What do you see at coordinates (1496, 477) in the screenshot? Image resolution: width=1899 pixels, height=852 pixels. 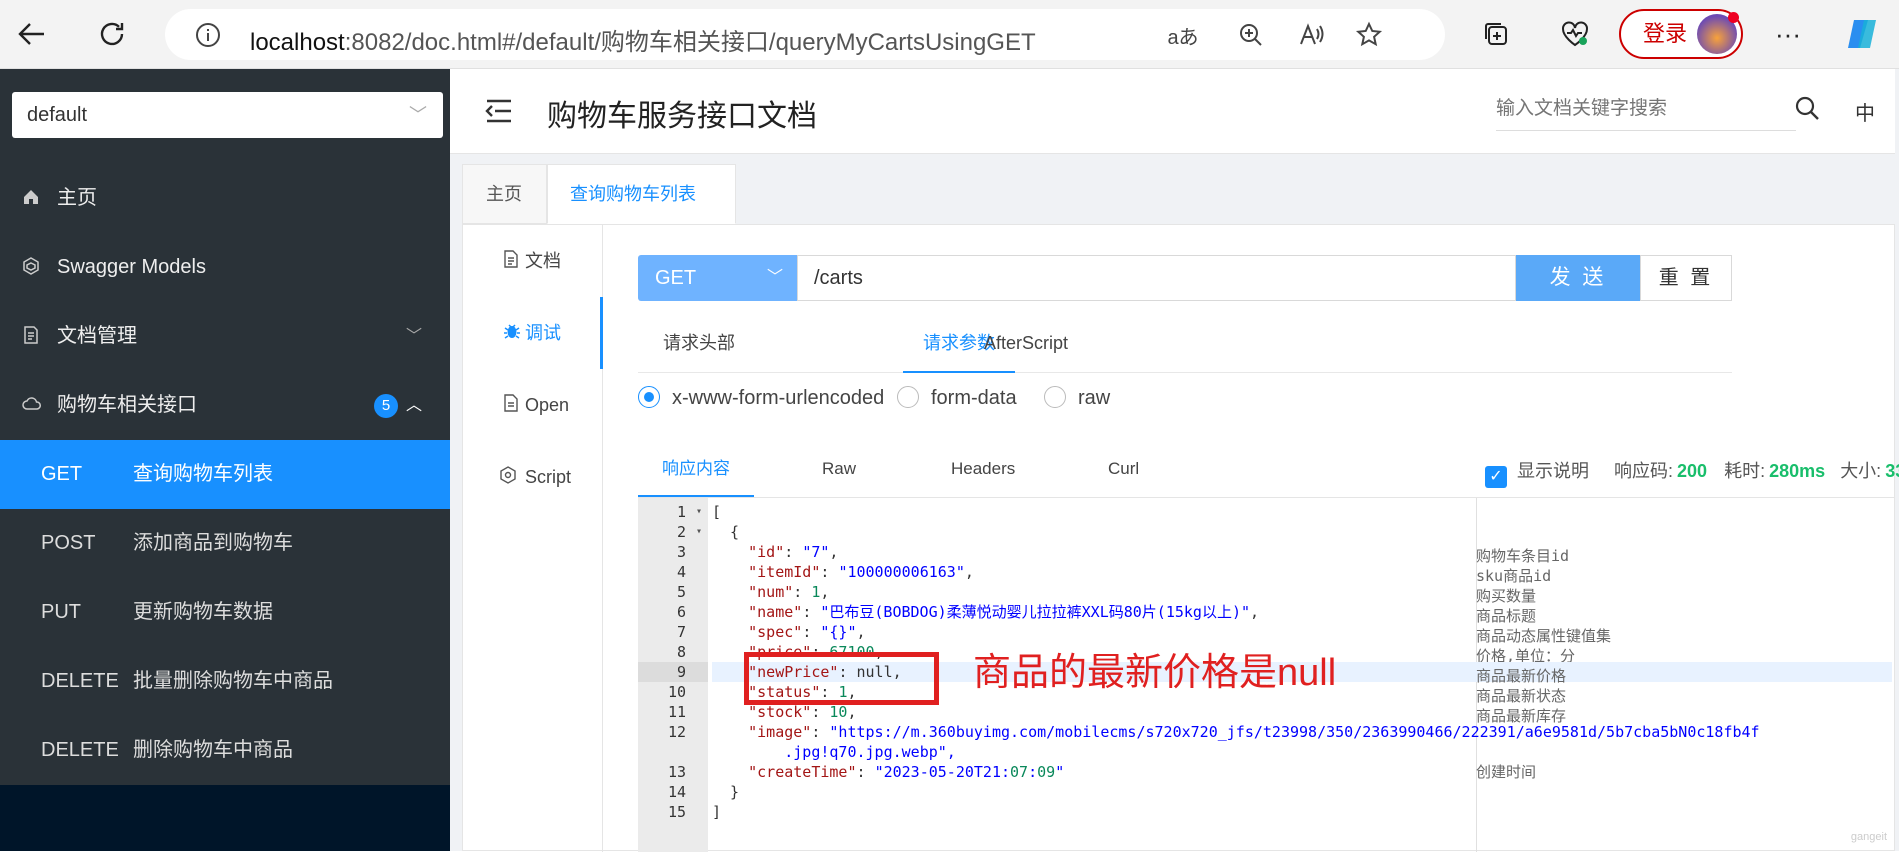 I see `checkbox-checked-icon: ✓` at bounding box center [1496, 477].